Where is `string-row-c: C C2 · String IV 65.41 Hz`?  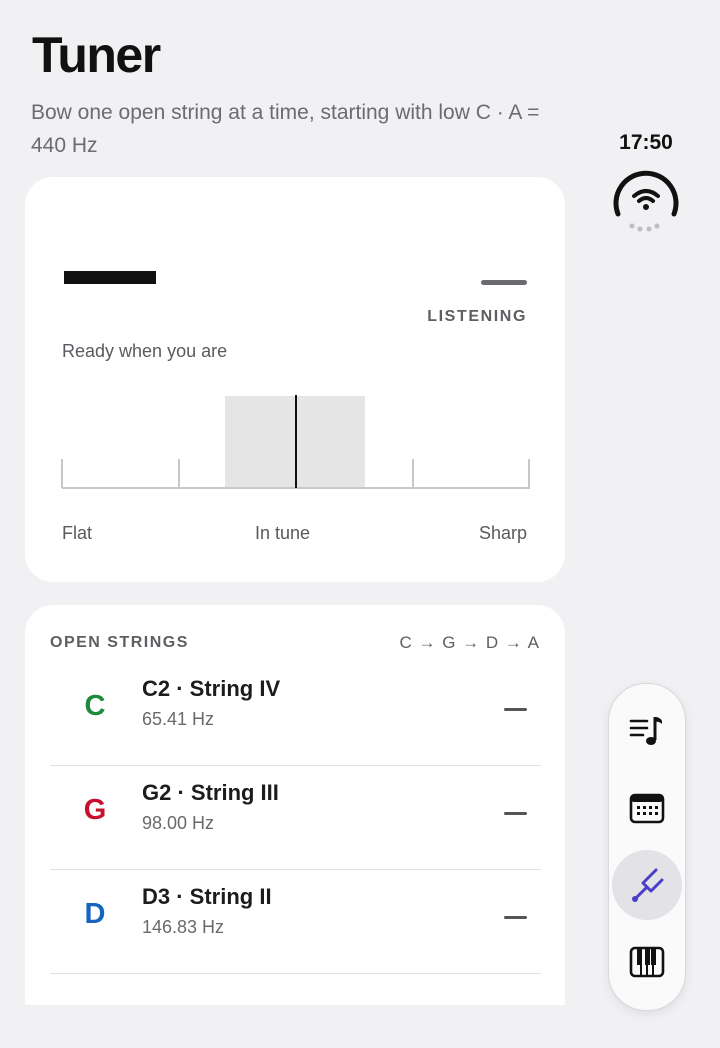
string-row-c: C C2 · String IV 65.41 Hz is located at coordinates (295, 714).